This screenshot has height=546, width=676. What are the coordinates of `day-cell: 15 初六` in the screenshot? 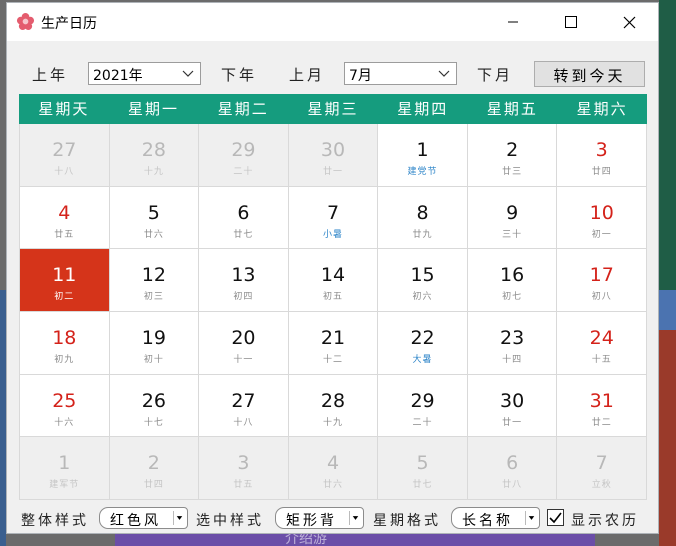 It's located at (422, 280).